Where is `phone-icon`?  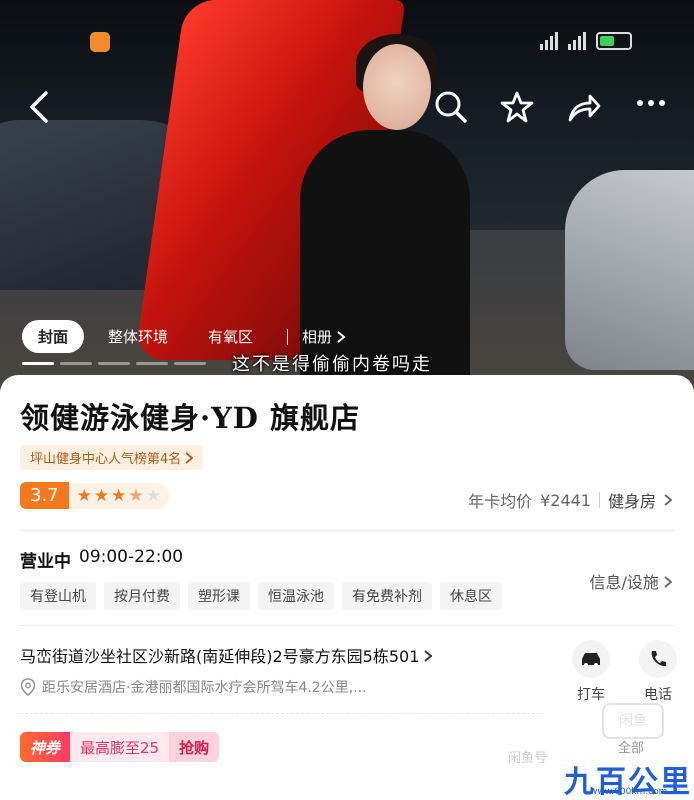
phone-icon is located at coordinates (658, 659).